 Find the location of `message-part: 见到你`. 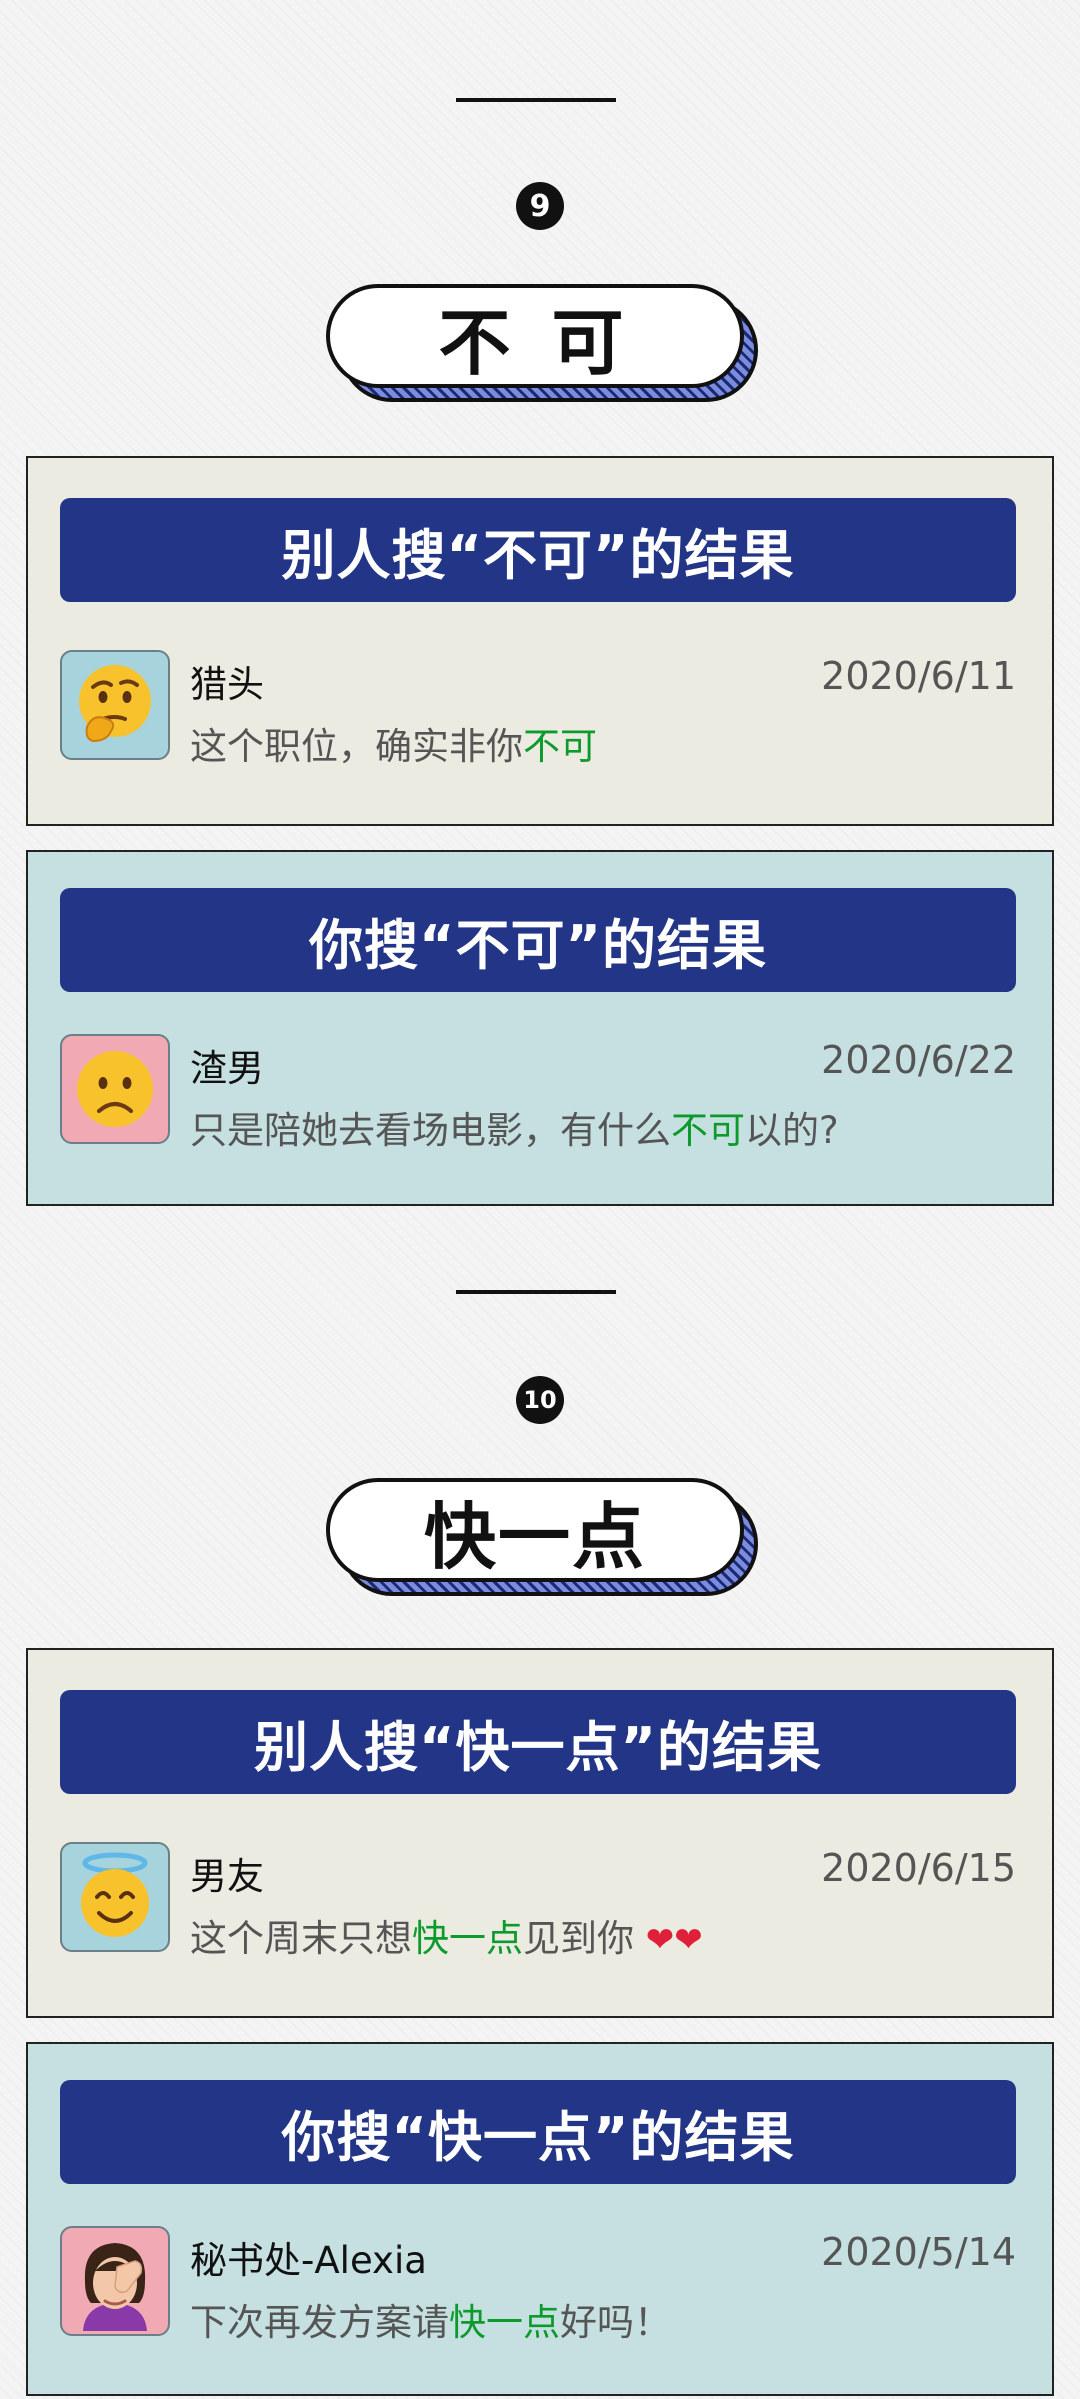

message-part: 见到你 is located at coordinates (584, 1938).